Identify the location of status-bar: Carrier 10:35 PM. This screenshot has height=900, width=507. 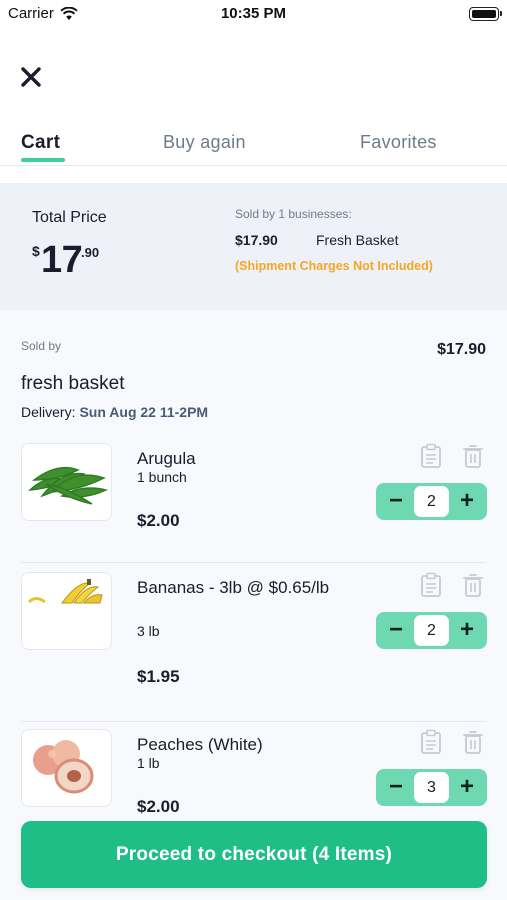
(253, 15).